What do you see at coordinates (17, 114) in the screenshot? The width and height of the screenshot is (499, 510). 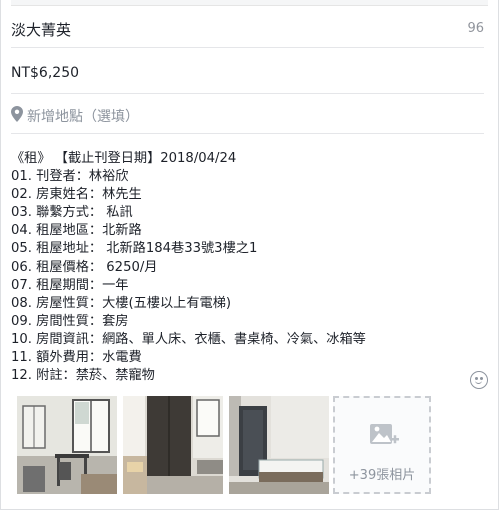 I see `location-pin-icon` at bounding box center [17, 114].